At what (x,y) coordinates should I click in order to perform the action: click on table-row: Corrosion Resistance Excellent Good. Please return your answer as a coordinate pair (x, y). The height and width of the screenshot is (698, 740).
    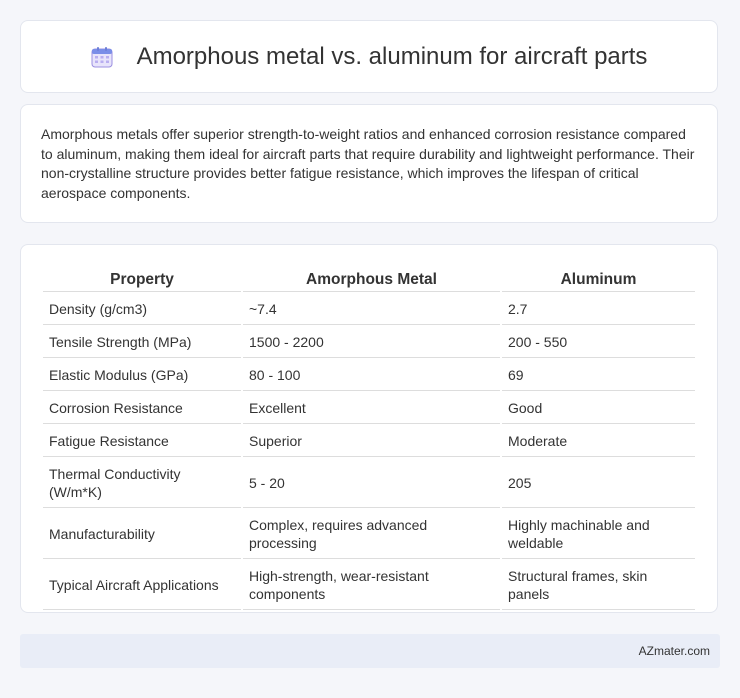
    Looking at the image, I should click on (369, 408).